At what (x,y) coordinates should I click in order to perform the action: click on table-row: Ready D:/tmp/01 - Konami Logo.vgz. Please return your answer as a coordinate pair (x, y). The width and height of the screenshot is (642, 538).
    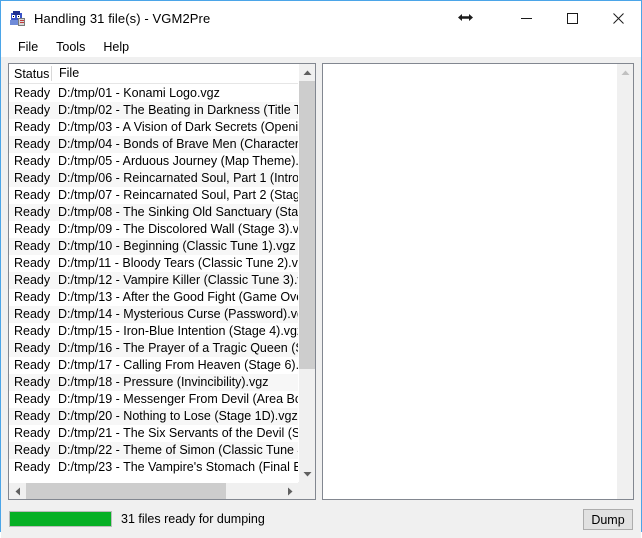
    Looking at the image, I should click on (153, 93).